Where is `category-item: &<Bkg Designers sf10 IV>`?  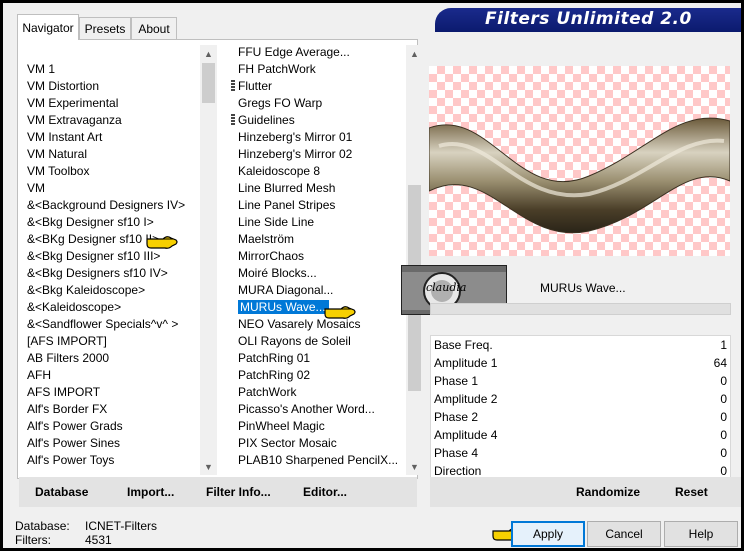
category-item: &<Bkg Designers sf10 IV> is located at coordinates (112, 273).